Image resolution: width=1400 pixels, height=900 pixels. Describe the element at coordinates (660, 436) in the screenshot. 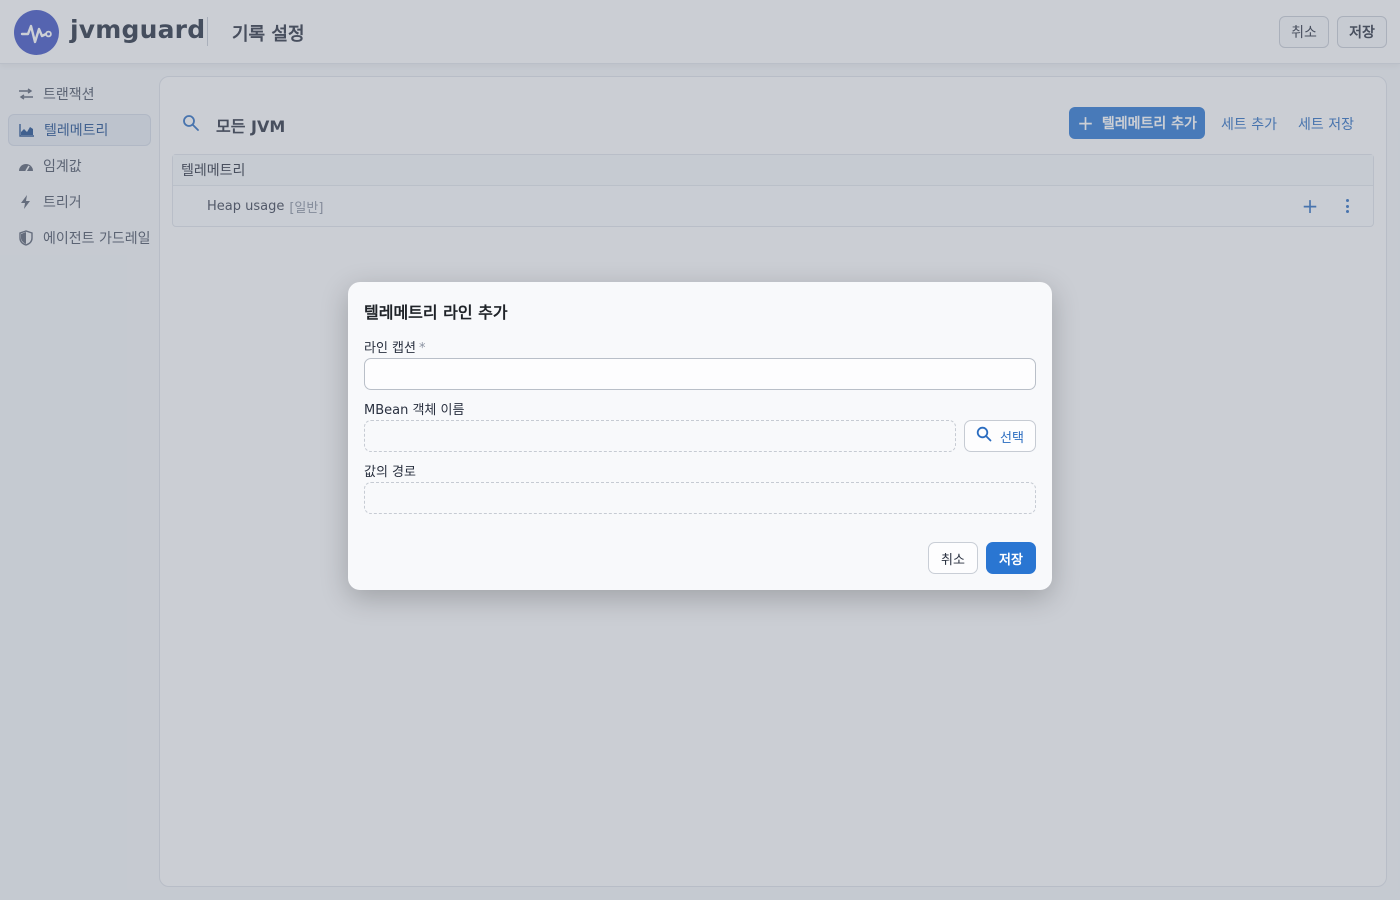

I see `mbean-name-input` at that location.